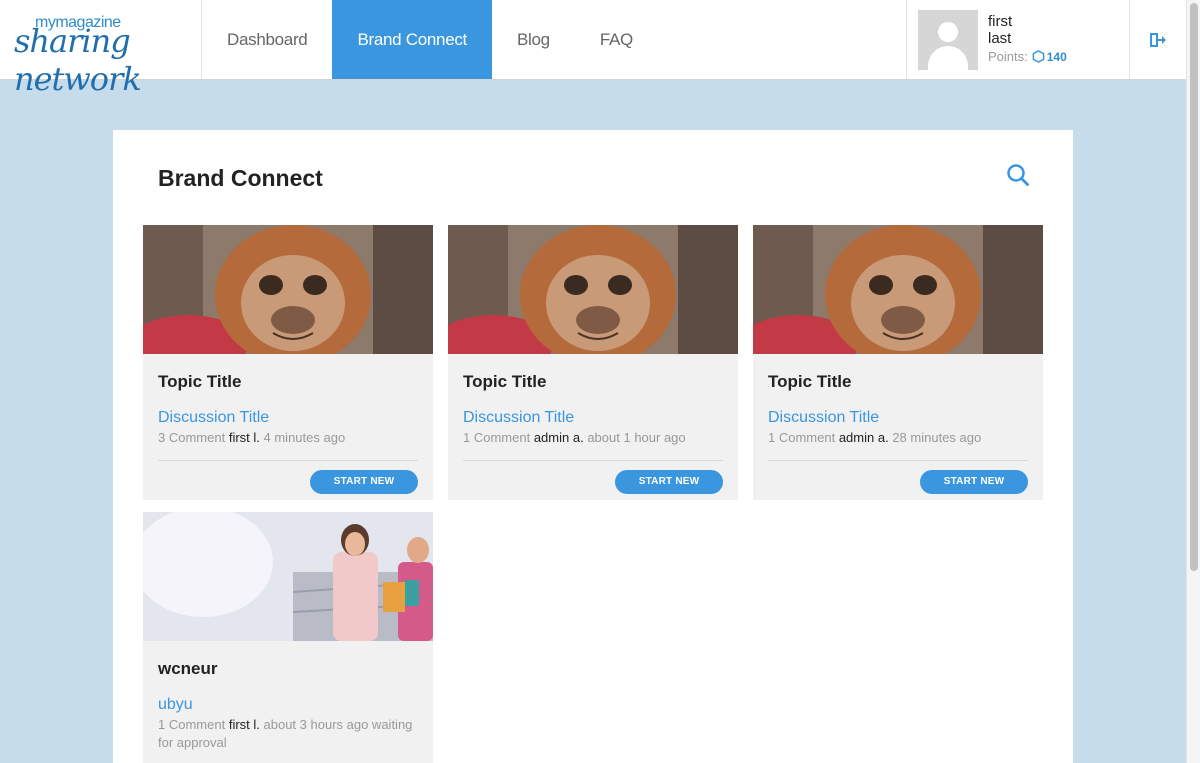 This screenshot has height=763, width=1200. I want to click on discussion-meta: 1 Comment admin a. 28 minutes ago, so click(900, 438).